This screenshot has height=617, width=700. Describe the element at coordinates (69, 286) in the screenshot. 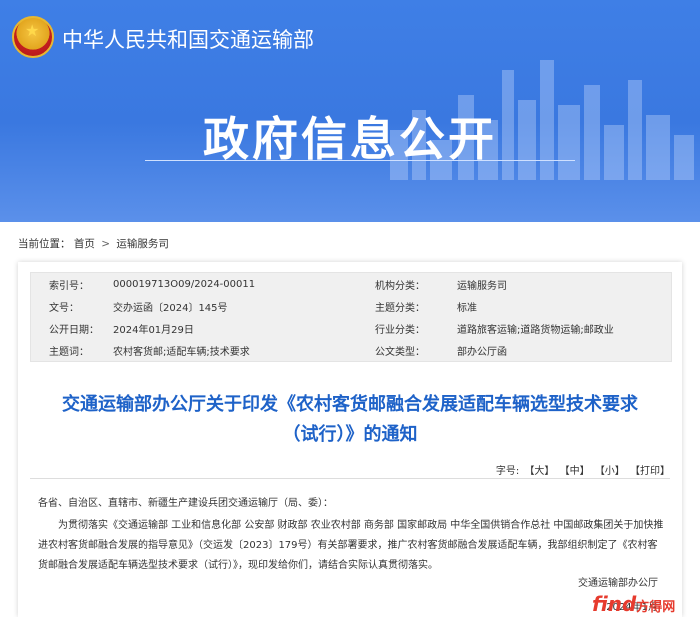

I see `metadata-label: 索引号：` at that location.